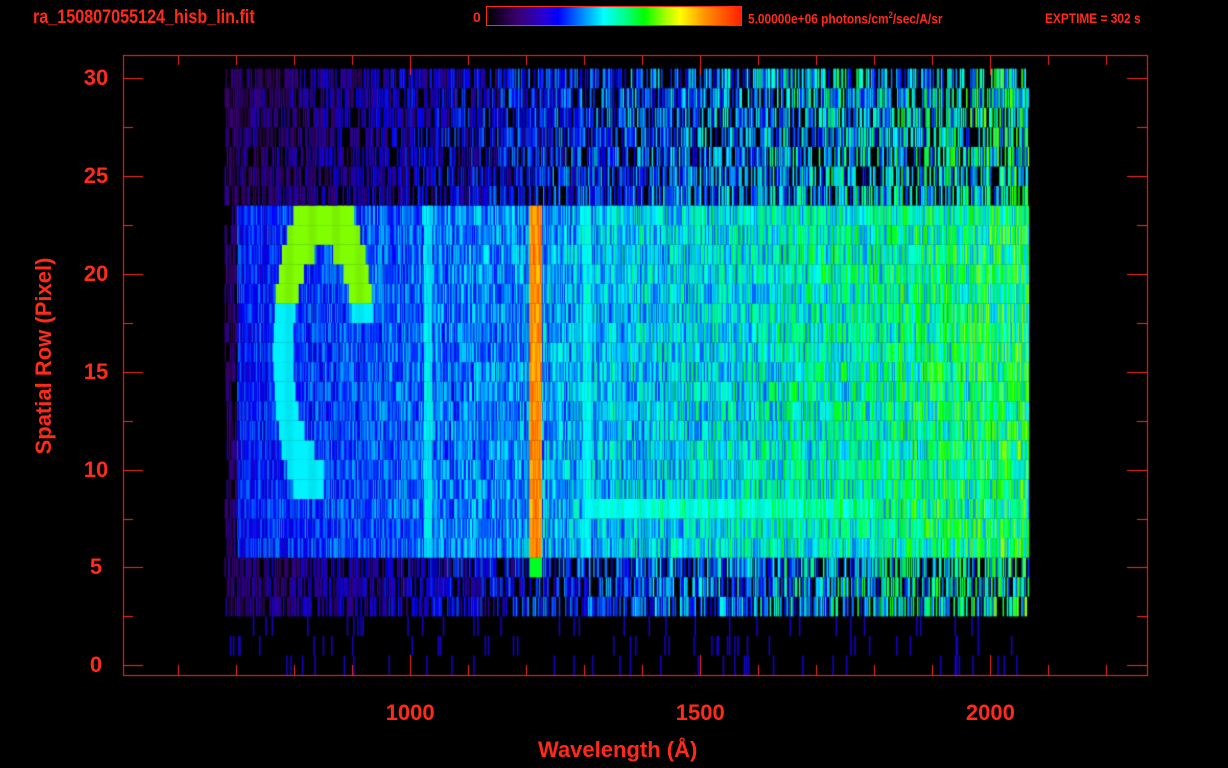  What do you see at coordinates (917, 18) in the screenshot?
I see `colorbar-units-suffix: /sec/A/sr` at bounding box center [917, 18].